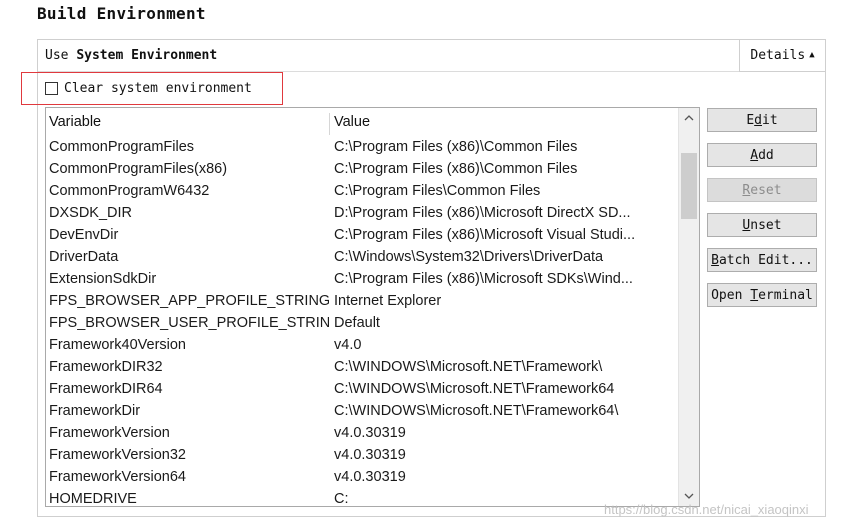 Image resolution: width=864 pixels, height=528 pixels. What do you see at coordinates (469, 257) in the screenshot?
I see `variable-value-cell: C:\Windows\System32\Drivers\DriverData` at bounding box center [469, 257].